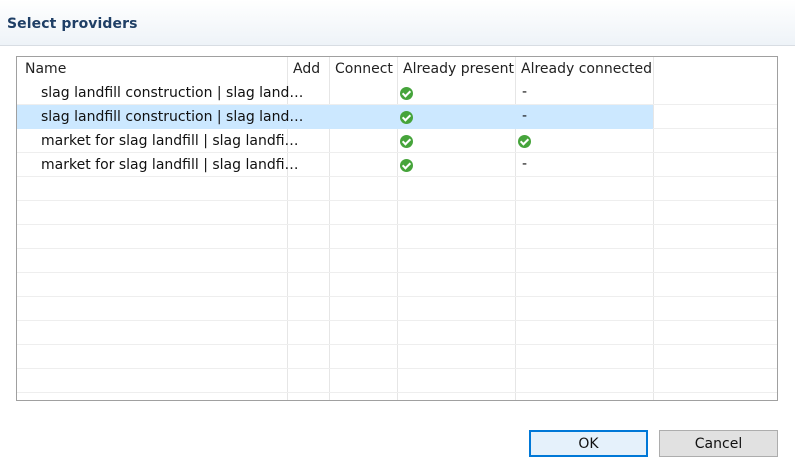  Describe the element at coordinates (364, 69) in the screenshot. I see `column-header-connect: Connect` at that location.